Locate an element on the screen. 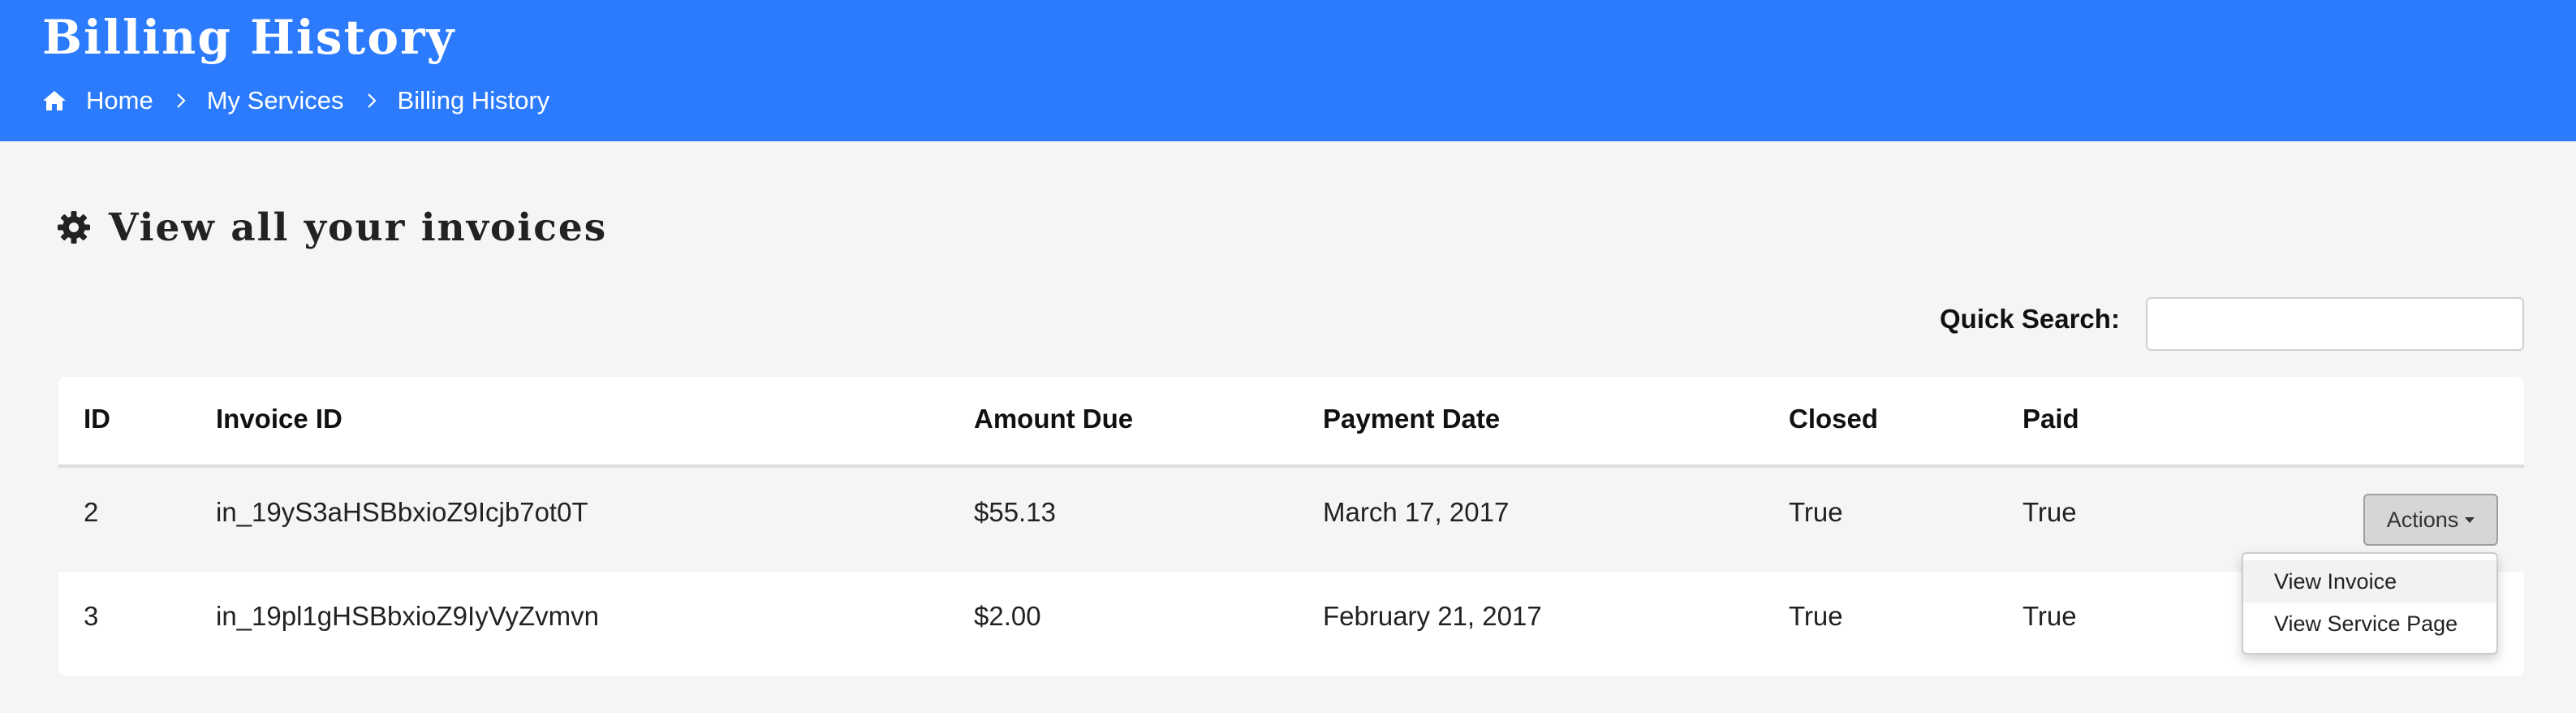 This screenshot has height=713, width=2576. cell-invoice-id: in_19yS3aHSBbxioZ9Icjb7ot0T is located at coordinates (402, 512).